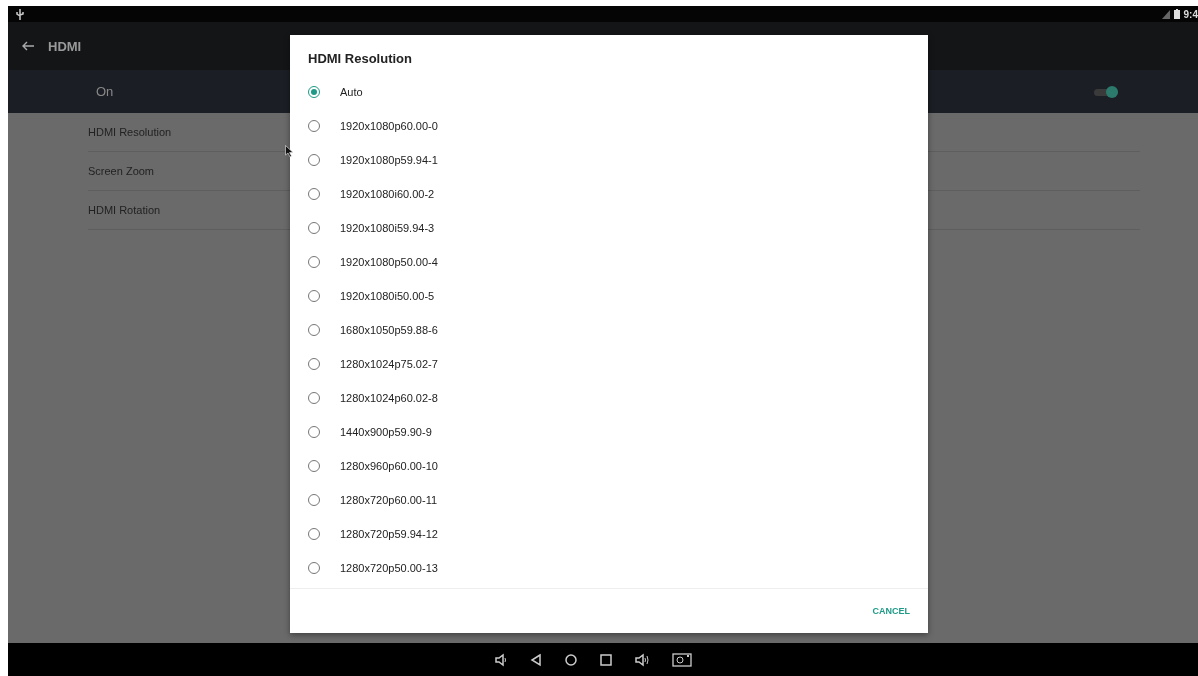 The image size is (1198, 676). I want to click on clock-time: 9:4, so click(1190, 14).